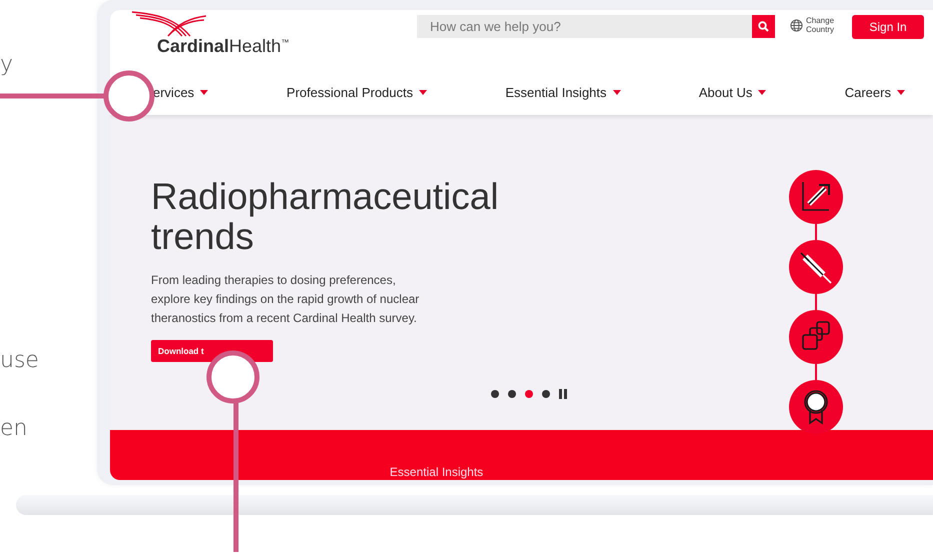 The image size is (933, 558). Describe the element at coordinates (14, 429) in the screenshot. I see `side-text: en` at that location.